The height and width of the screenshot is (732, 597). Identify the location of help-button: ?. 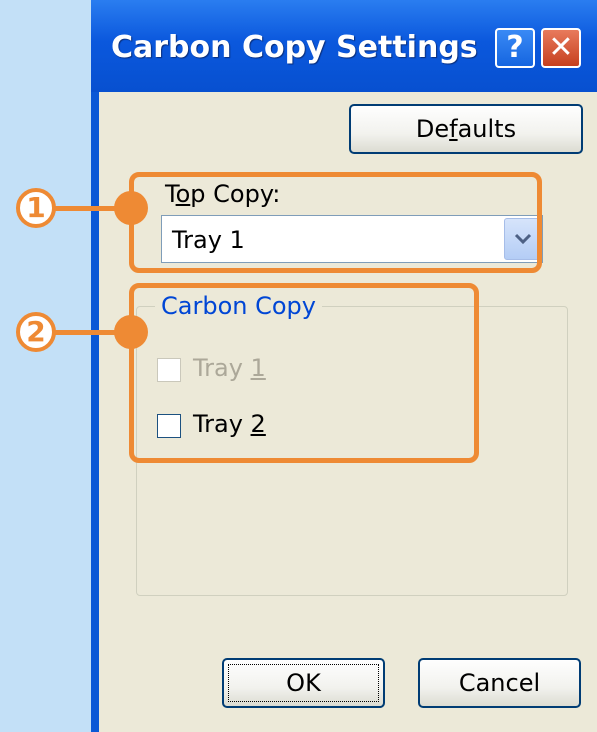
(515, 48).